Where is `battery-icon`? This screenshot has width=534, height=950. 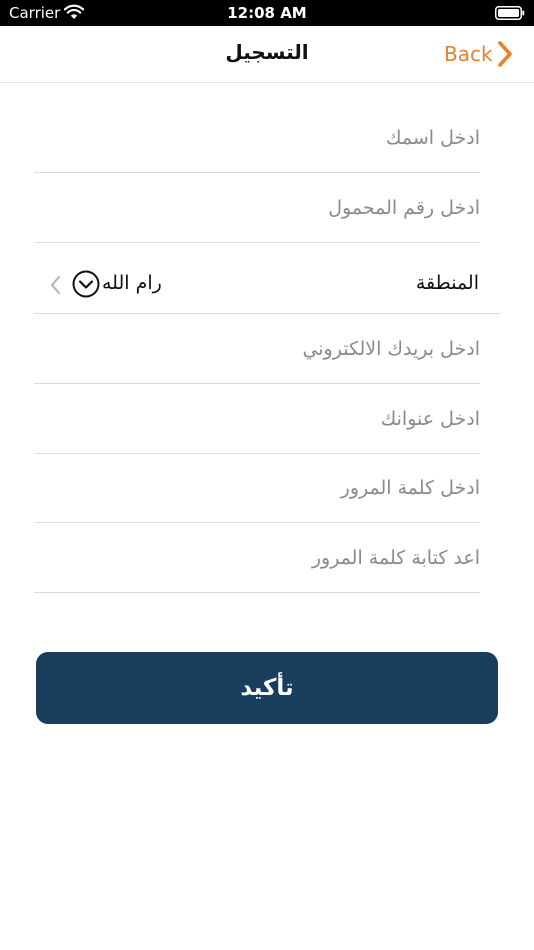 battery-icon is located at coordinates (510, 13).